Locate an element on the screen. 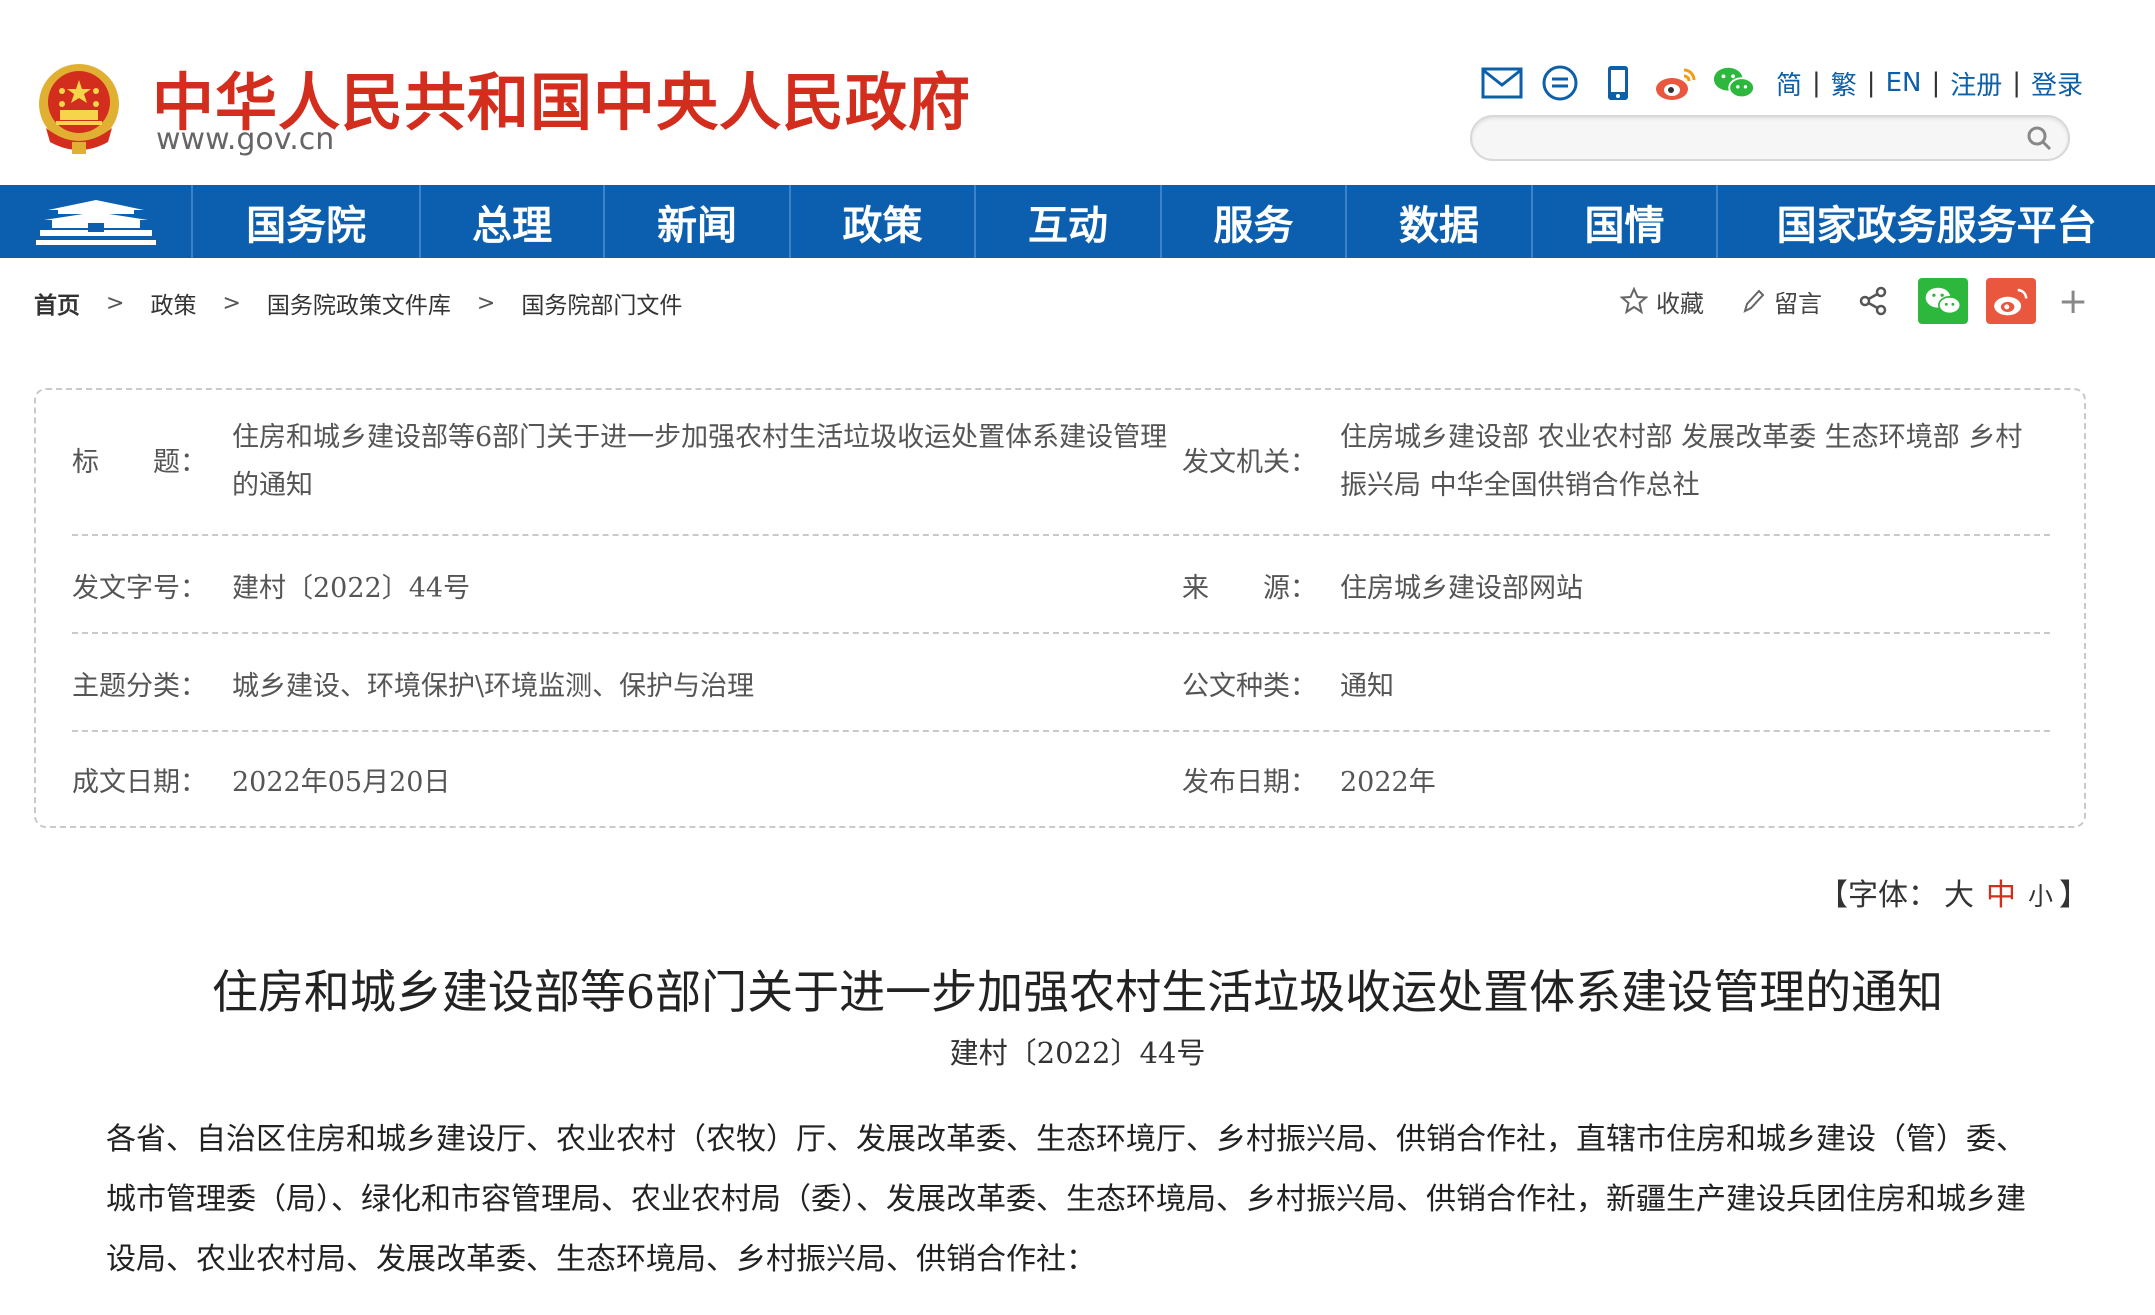 The width and height of the screenshot is (2155, 1315). login-link: 登录 is located at coordinates (2057, 83).